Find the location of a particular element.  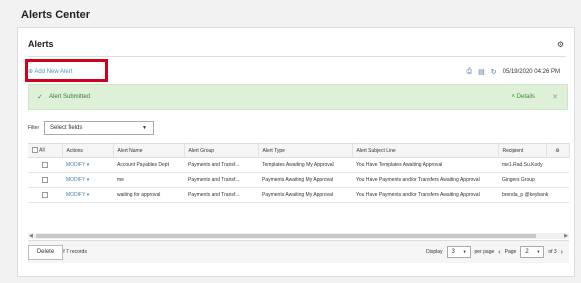

header-select-all: All is located at coordinates (45, 150).